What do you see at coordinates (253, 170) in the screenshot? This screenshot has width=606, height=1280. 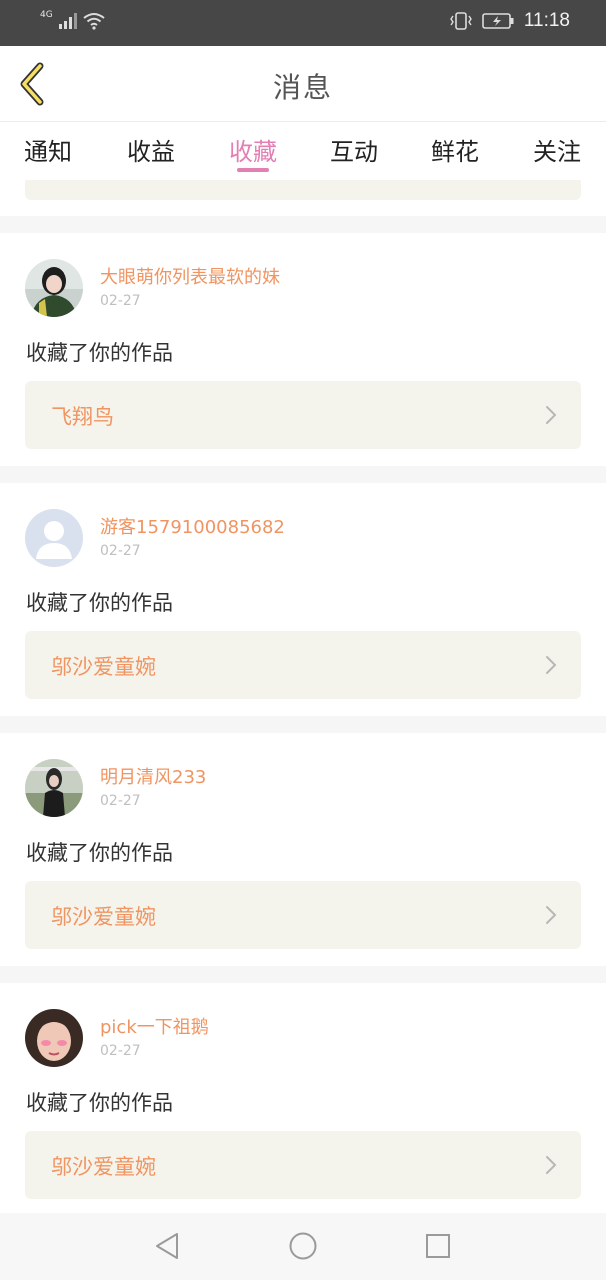 I see `active-tab-indicator` at bounding box center [253, 170].